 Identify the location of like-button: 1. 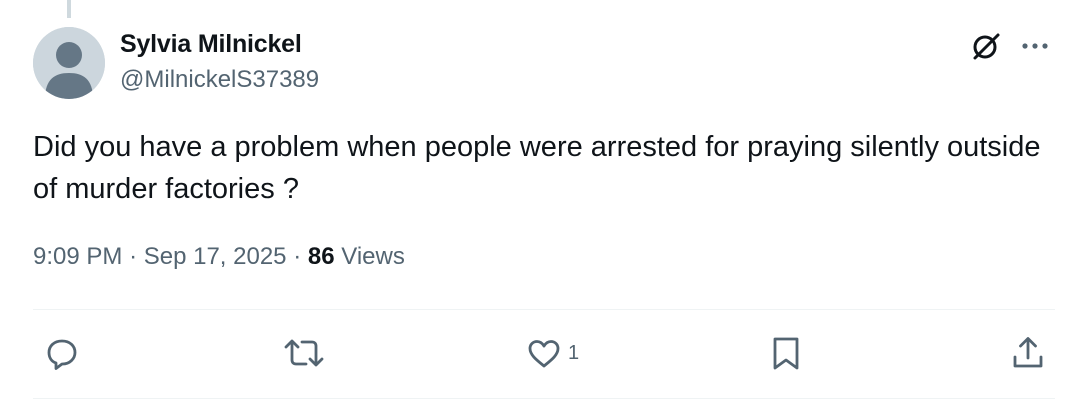
(551, 353).